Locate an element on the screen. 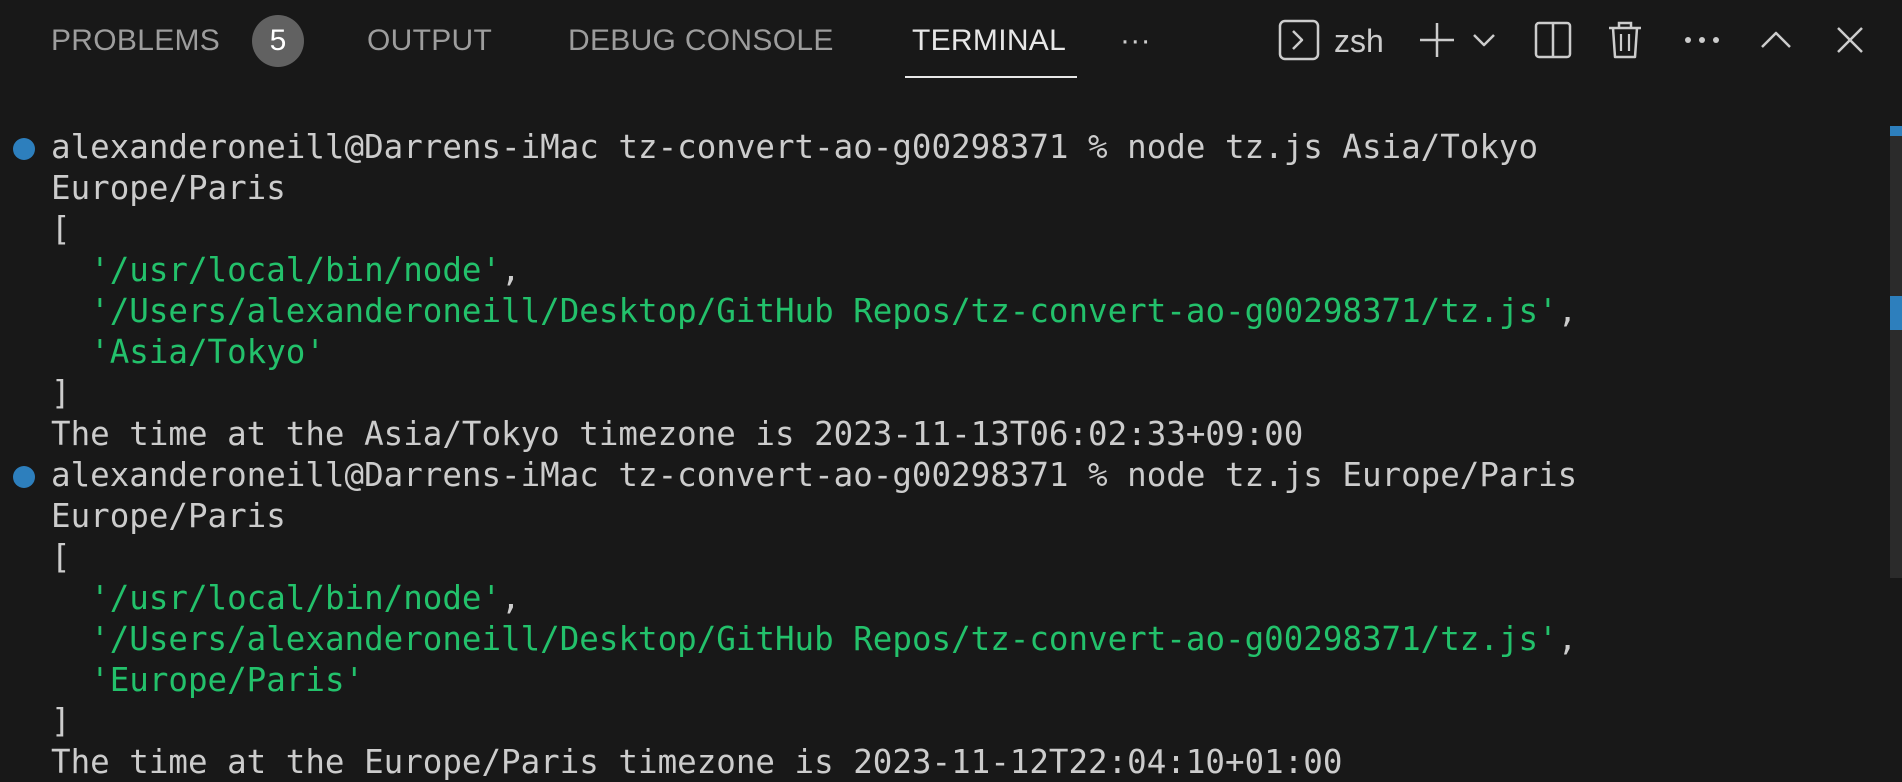 The image size is (1902, 782). tab-problems: PROBLEMS is located at coordinates (135, 41).